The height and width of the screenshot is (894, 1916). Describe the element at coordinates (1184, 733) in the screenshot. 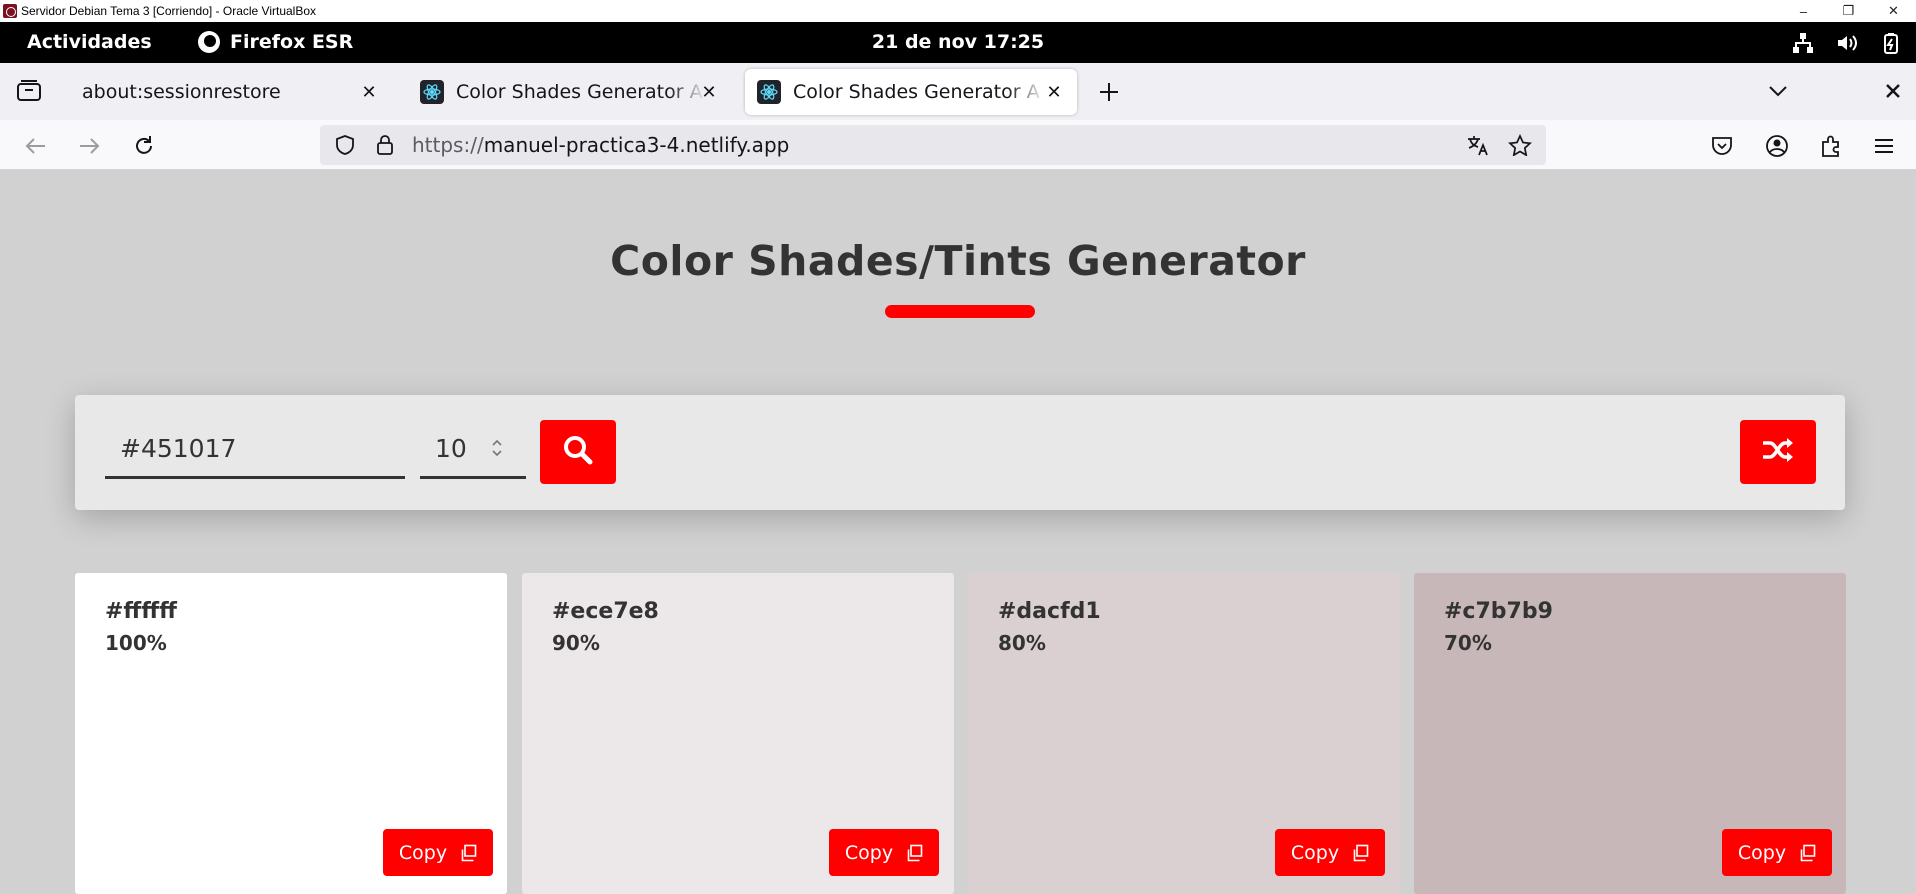

I see `color-card: #dacfd1 80% Copy` at that location.